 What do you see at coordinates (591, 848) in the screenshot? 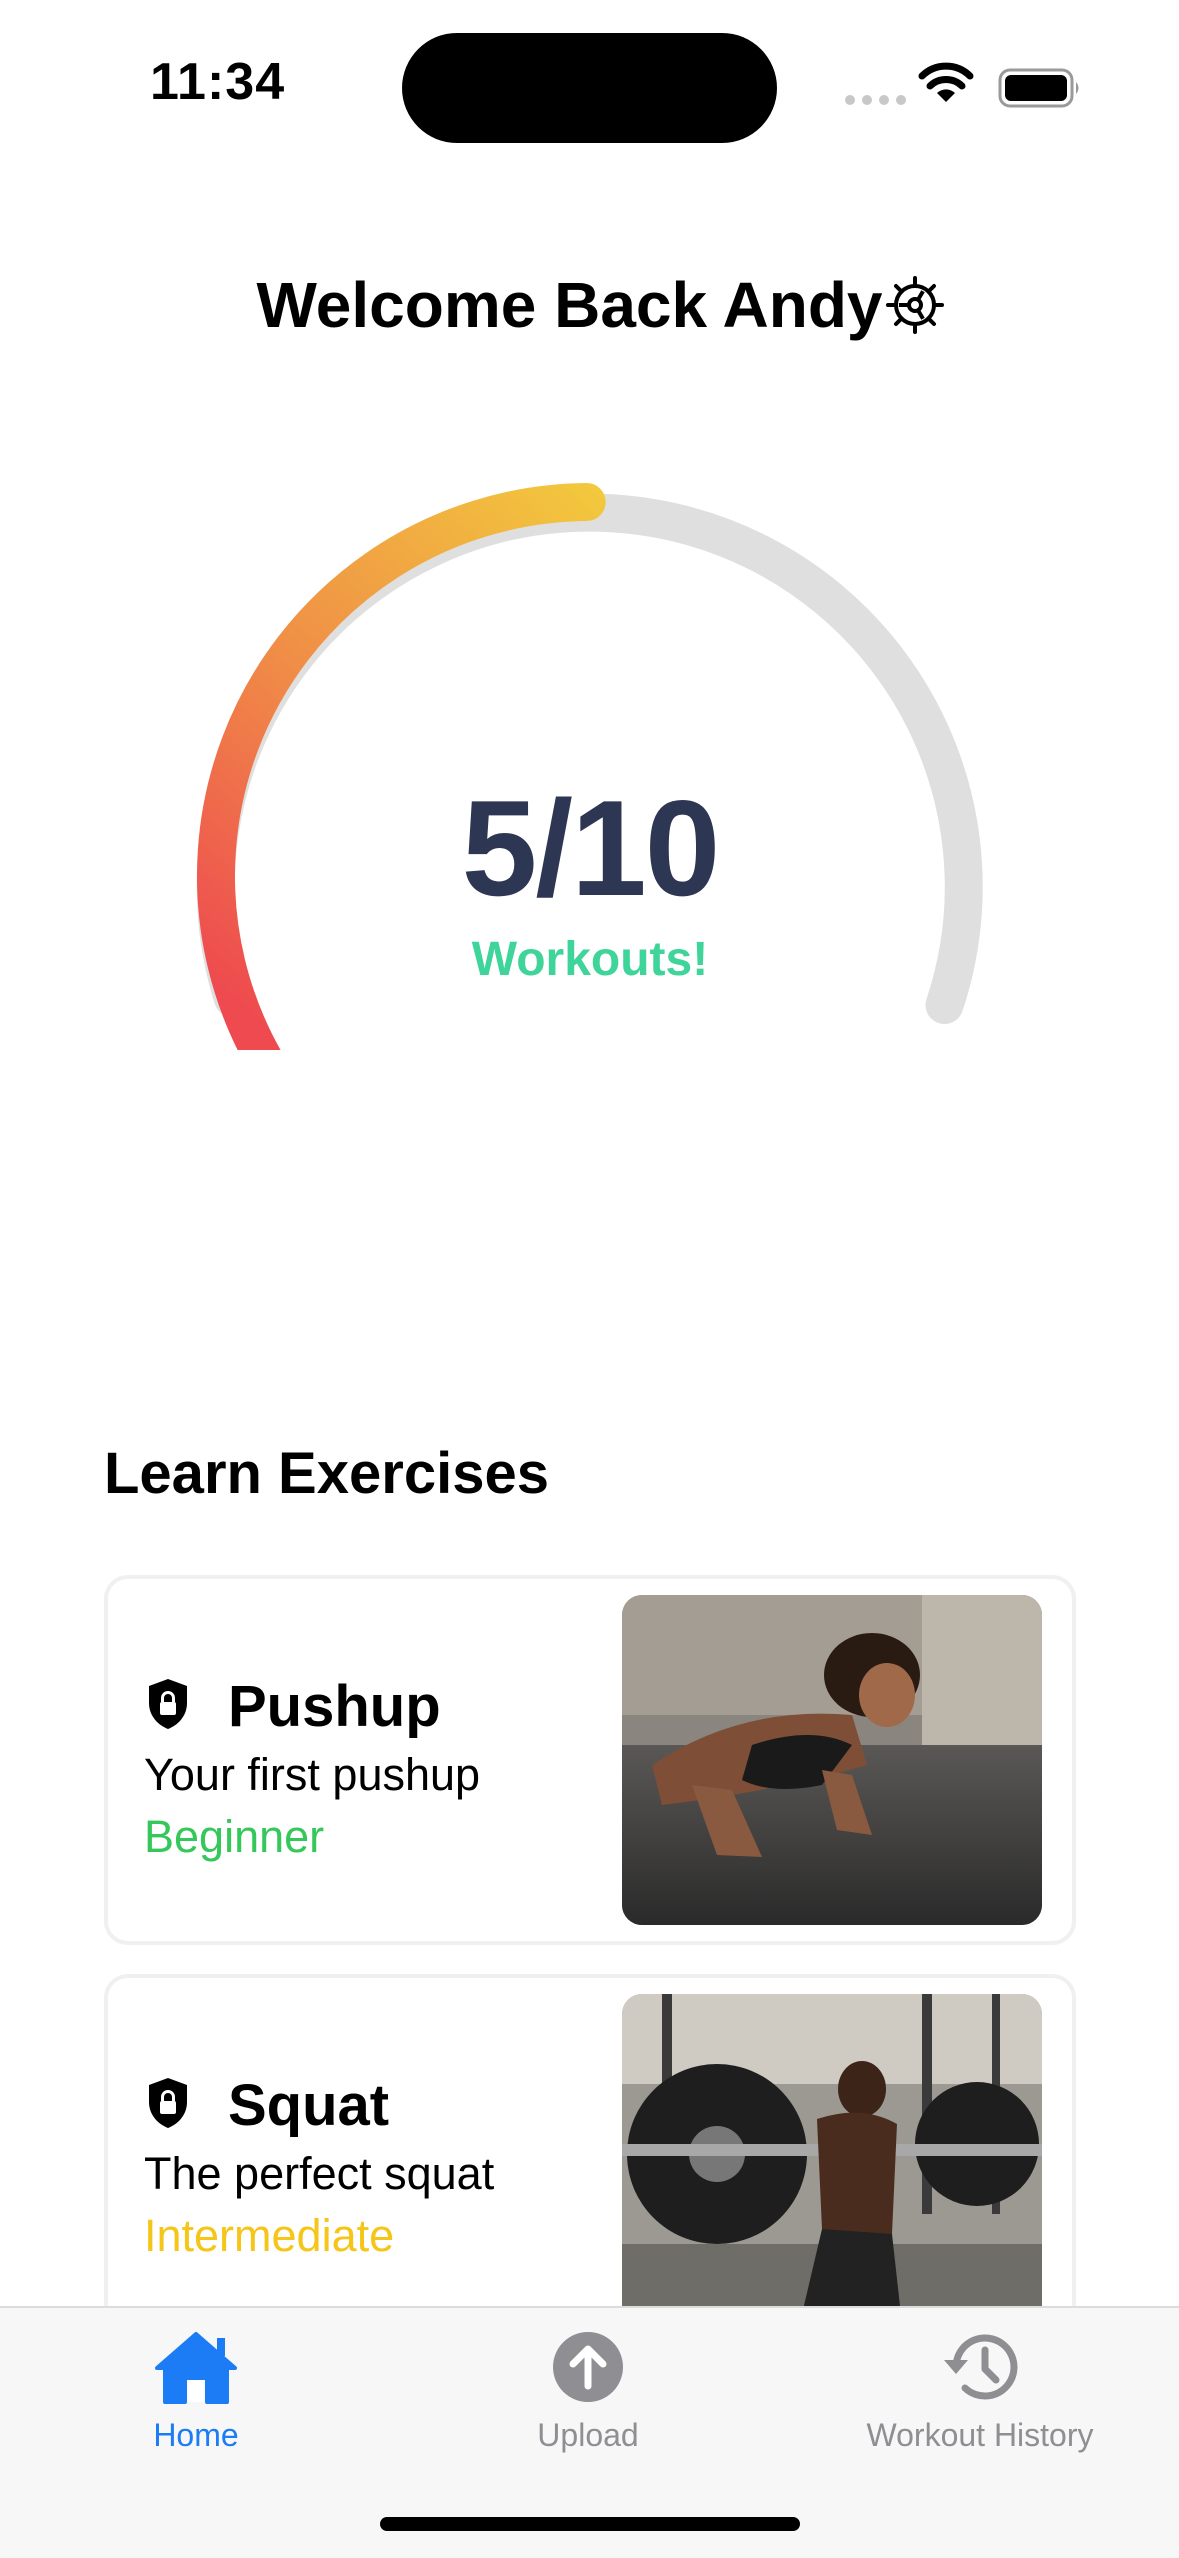
I see `workout-count: 5/10` at bounding box center [591, 848].